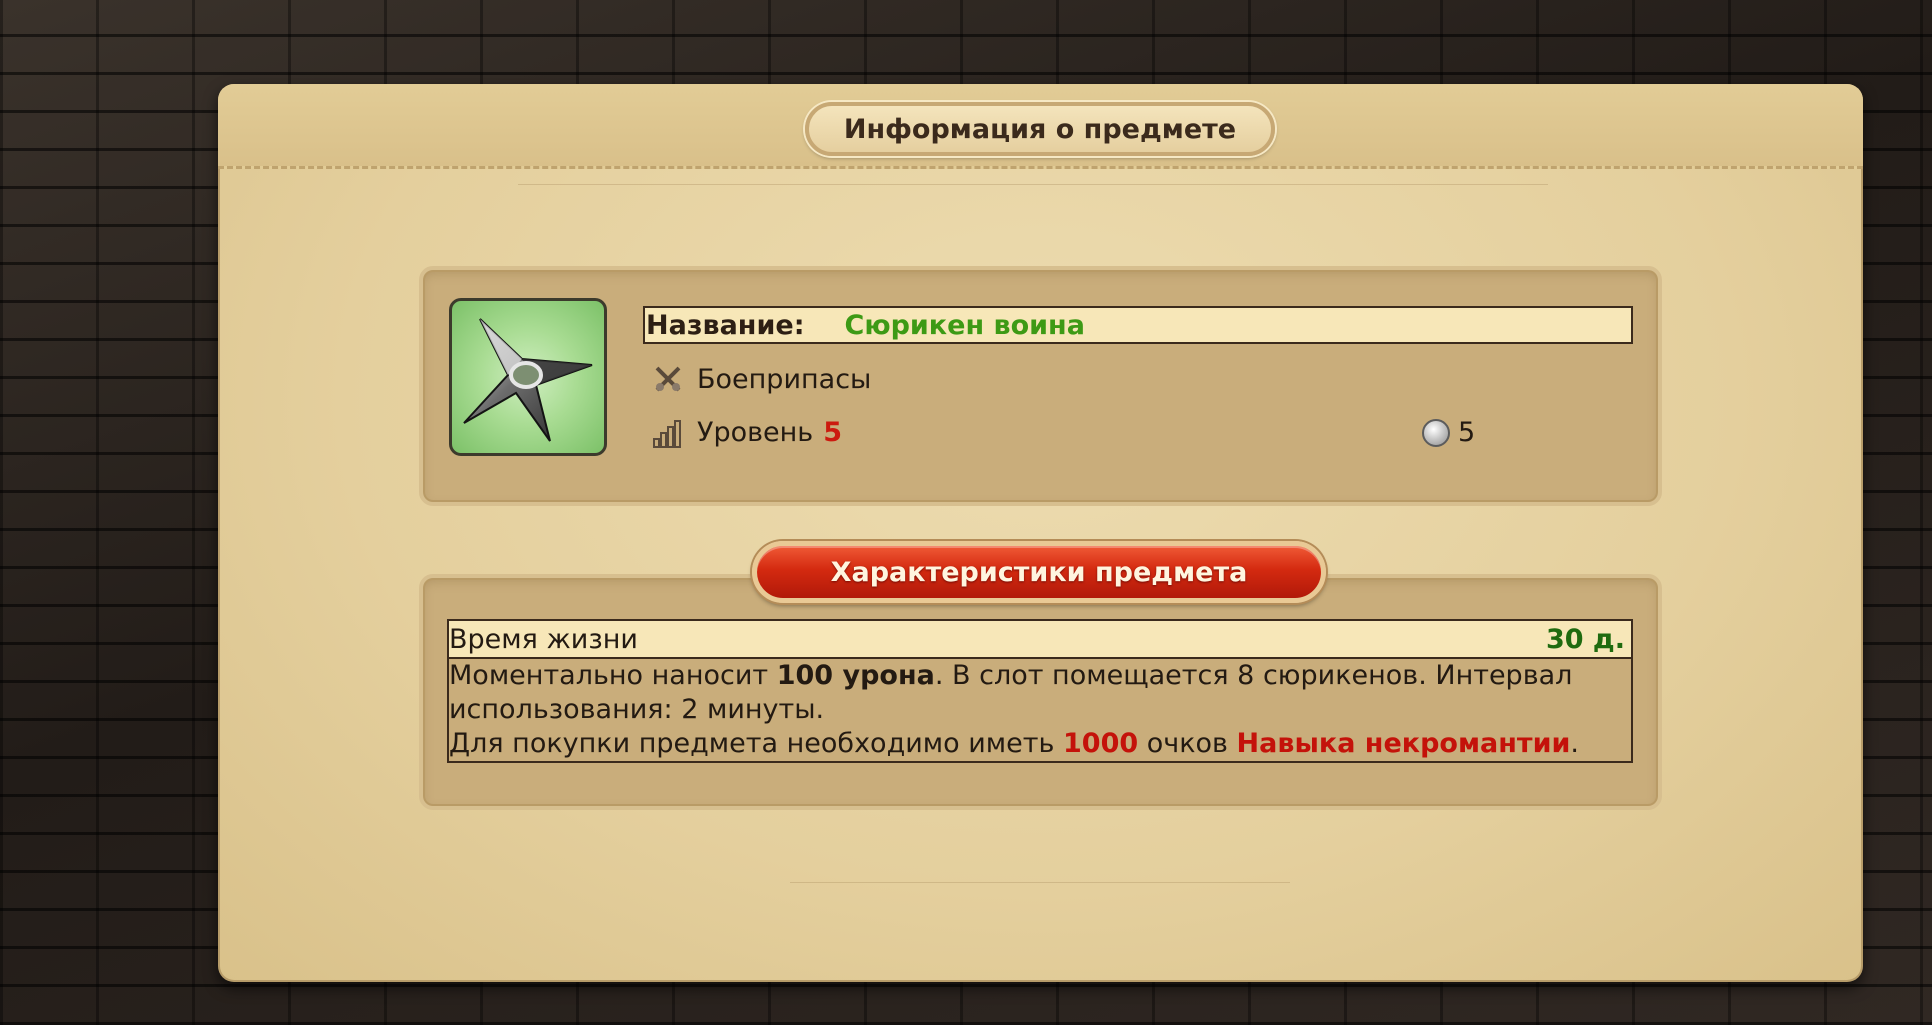 The height and width of the screenshot is (1025, 1932). What do you see at coordinates (1138, 325) in the screenshot?
I see `item-name-row: Название: Сюрикен воина` at bounding box center [1138, 325].